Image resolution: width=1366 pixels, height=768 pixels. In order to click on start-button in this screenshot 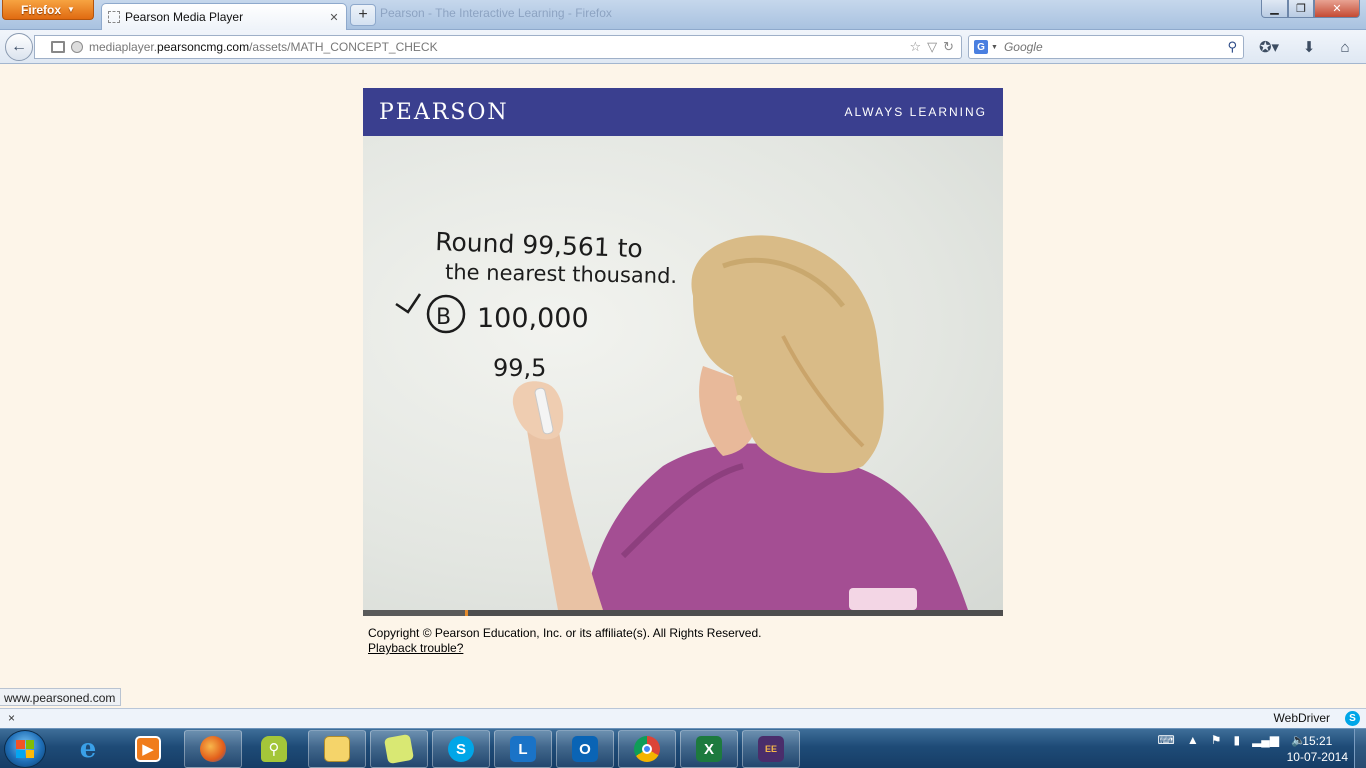, I will do `click(25, 749)`.